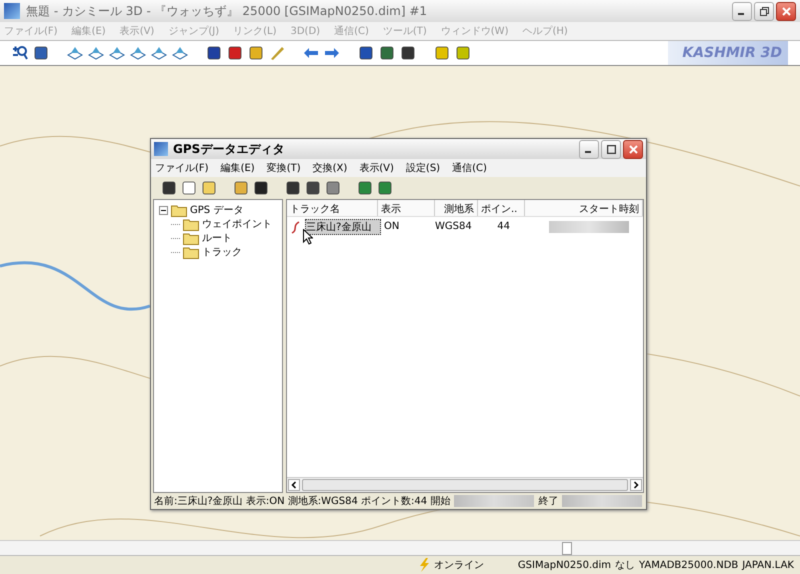  I want to click on scroll-right-icon, so click(636, 485).